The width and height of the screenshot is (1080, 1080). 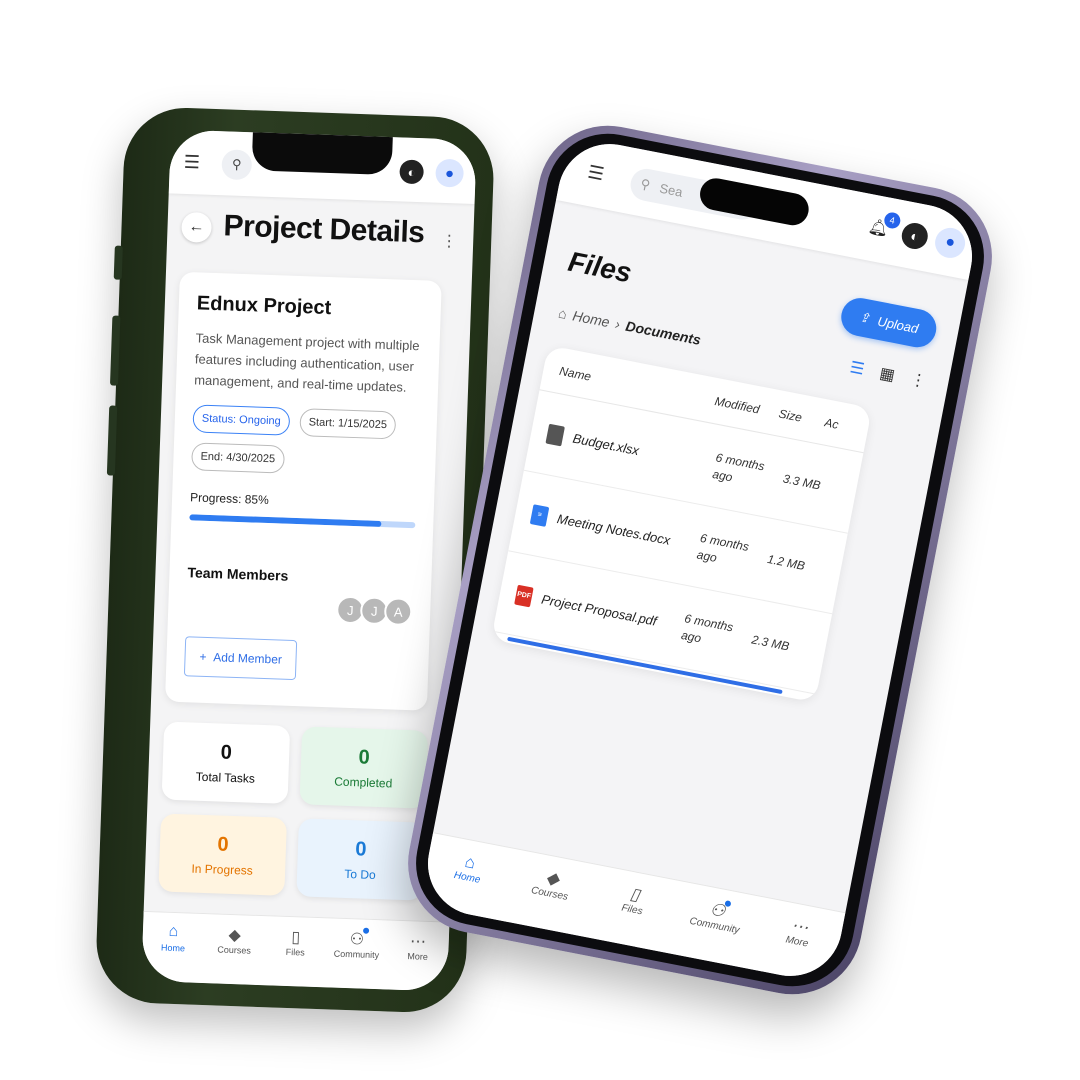 I want to click on page-header: ← Project Details ⋮, so click(x=321, y=238).